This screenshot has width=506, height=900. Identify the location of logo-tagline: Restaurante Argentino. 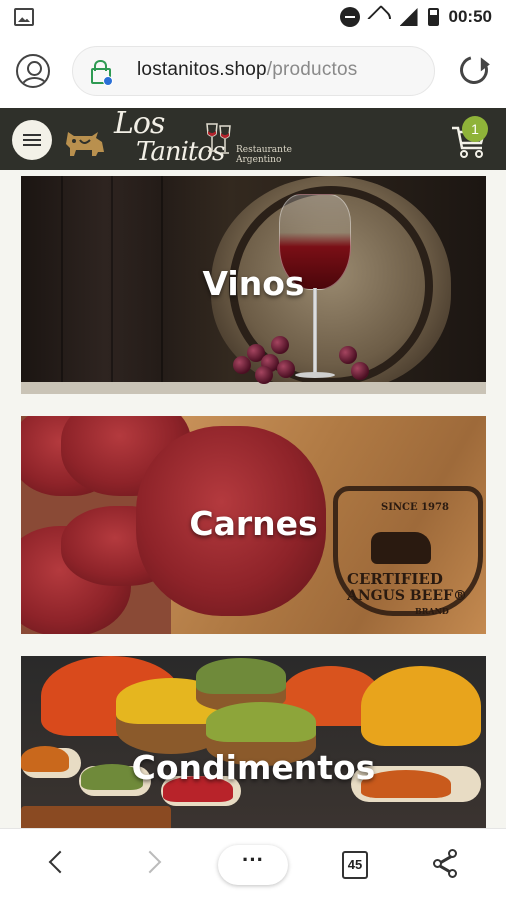
(264, 155).